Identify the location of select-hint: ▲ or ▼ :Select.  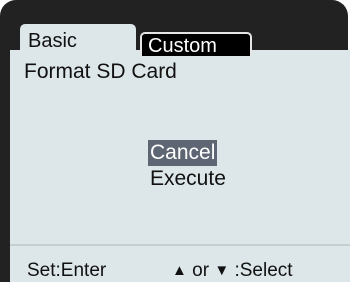
(232, 271).